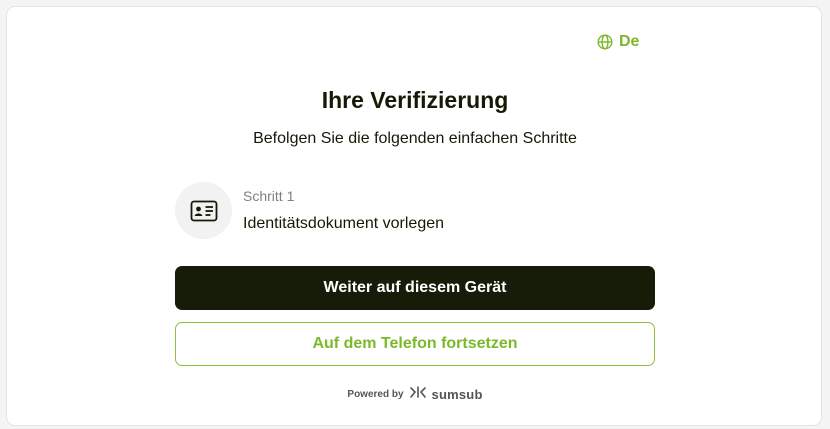  What do you see at coordinates (629, 41) in the screenshot?
I see `language-label: De` at bounding box center [629, 41].